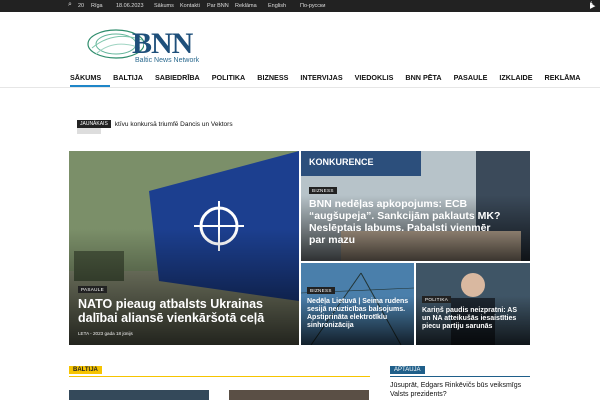  I want to click on weather-temp: 20, so click(81, 6).